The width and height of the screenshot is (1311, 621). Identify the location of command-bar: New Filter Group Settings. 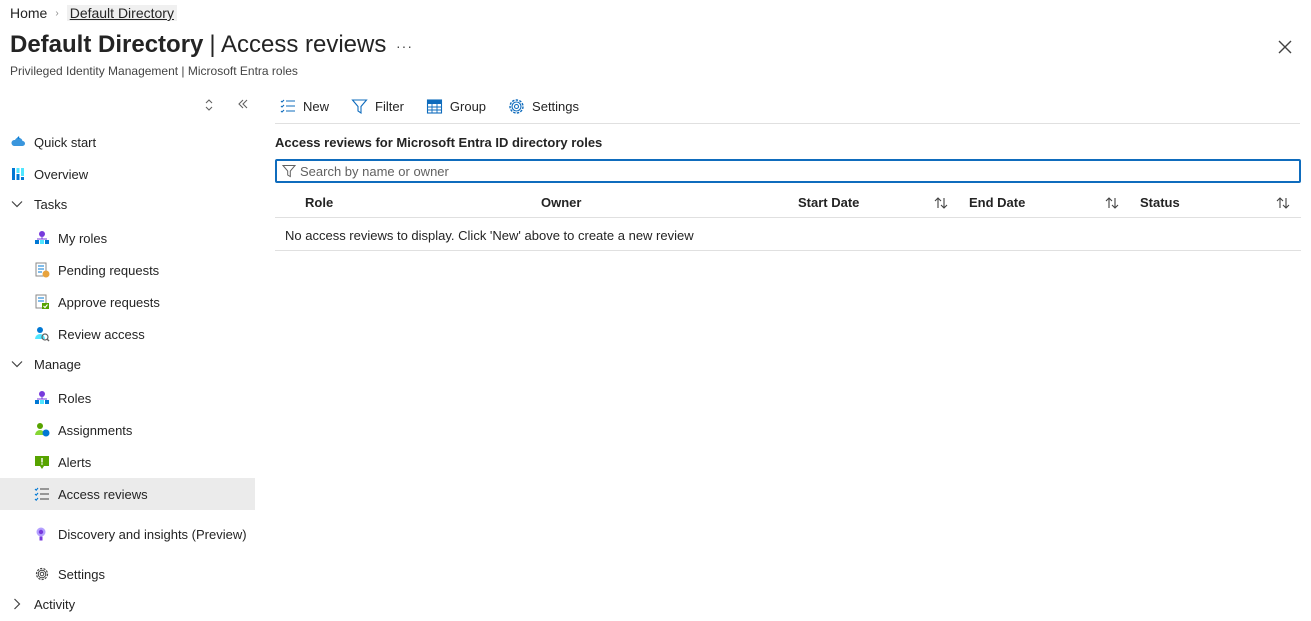
(436, 106).